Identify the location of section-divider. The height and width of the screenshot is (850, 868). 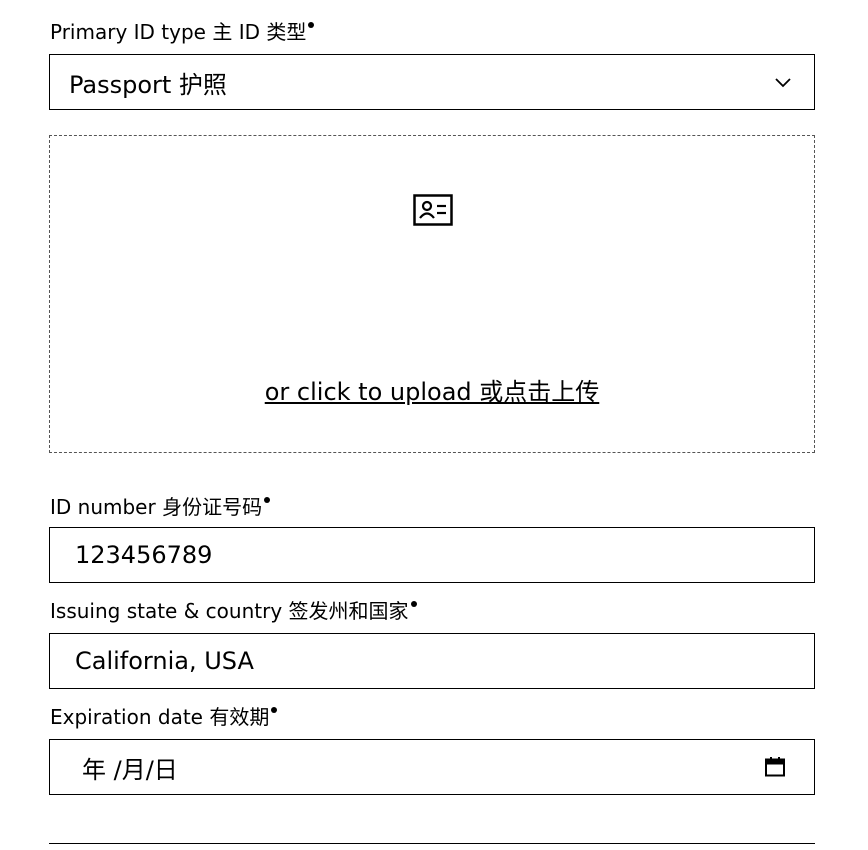
(432, 843).